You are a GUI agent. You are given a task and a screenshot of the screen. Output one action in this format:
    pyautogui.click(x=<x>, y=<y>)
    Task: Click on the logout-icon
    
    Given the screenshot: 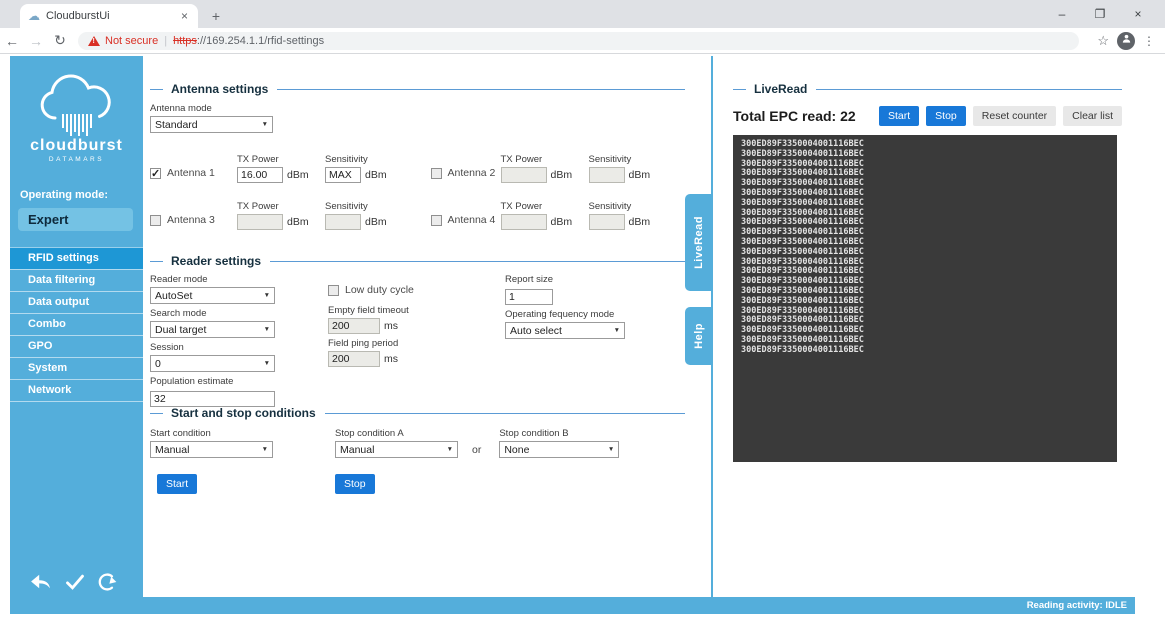 What is the action you would take?
    pyautogui.click(x=108, y=582)
    